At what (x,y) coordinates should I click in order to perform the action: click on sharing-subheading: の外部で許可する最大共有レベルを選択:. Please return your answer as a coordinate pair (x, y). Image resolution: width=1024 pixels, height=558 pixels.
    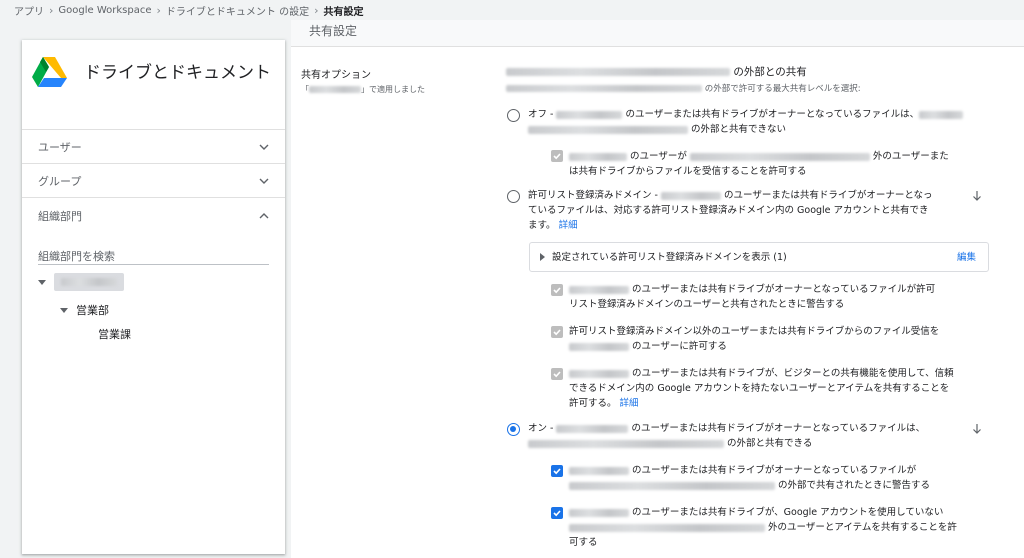
    Looking at the image, I should click on (683, 89).